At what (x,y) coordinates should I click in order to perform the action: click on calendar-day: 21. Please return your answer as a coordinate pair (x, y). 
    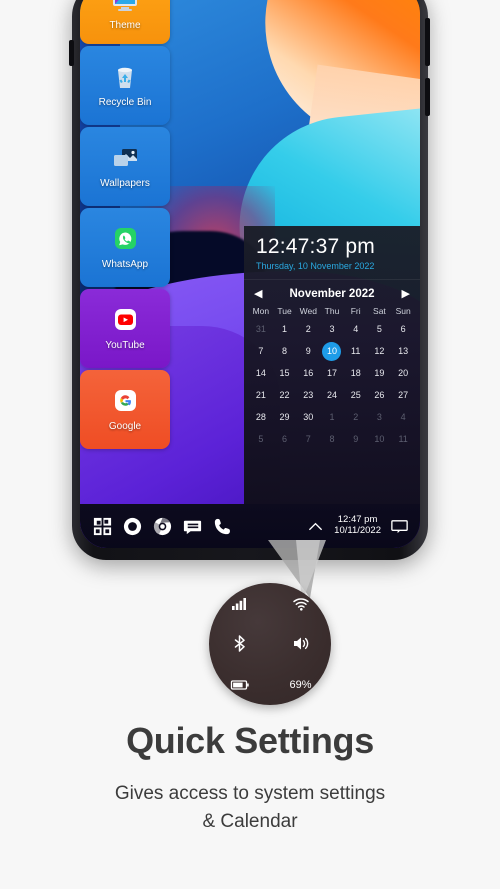
    Looking at the image, I should click on (261, 395).